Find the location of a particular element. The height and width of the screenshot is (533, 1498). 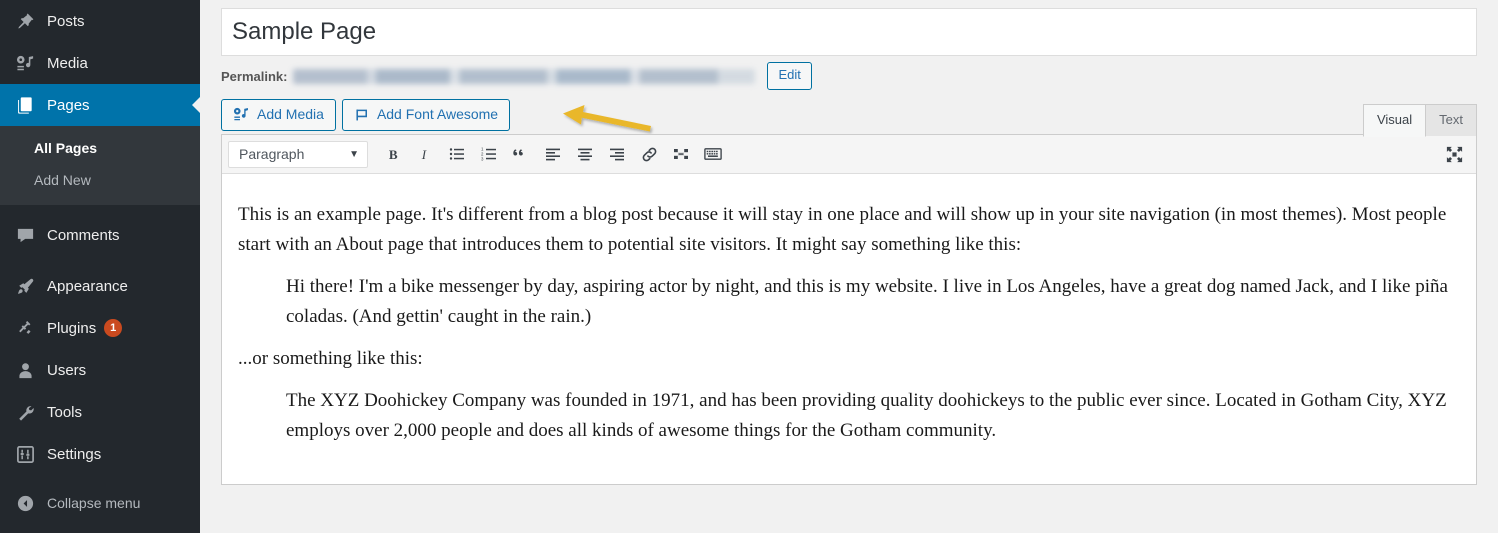

add-media-label: Add Media is located at coordinates (290, 114).